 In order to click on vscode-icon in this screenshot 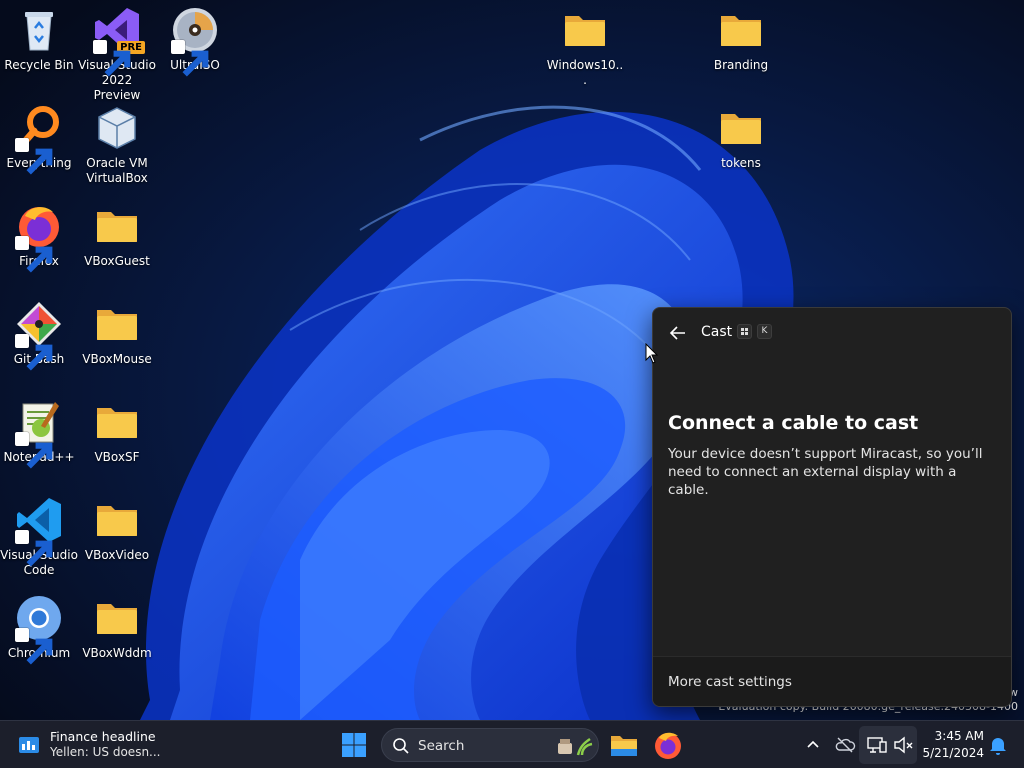, I will do `click(39, 531)`.